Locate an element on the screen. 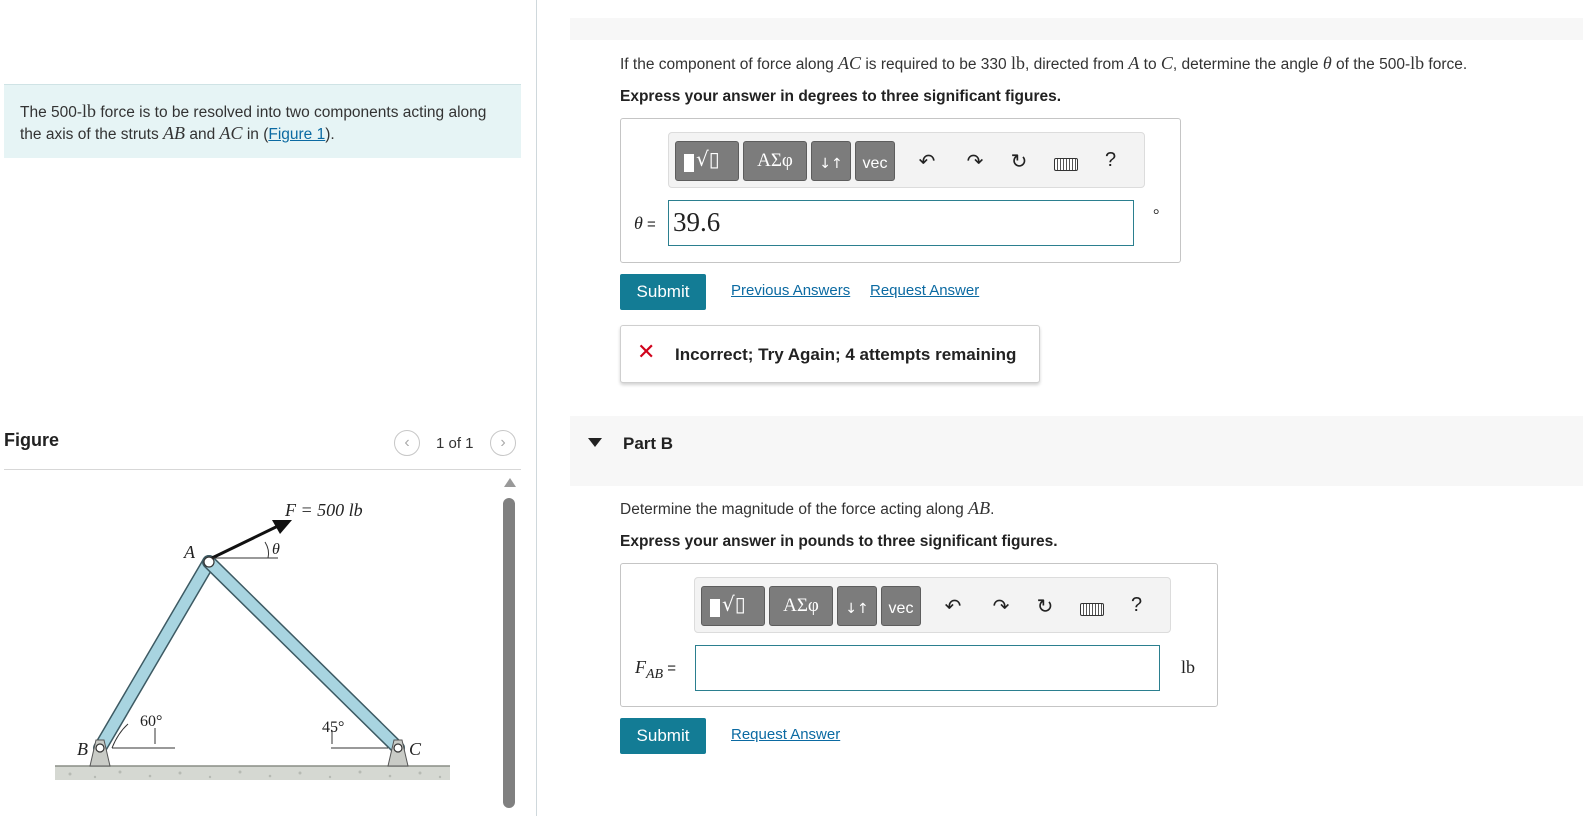 This screenshot has height=816, width=1583. question-ac: AC is located at coordinates (850, 63).